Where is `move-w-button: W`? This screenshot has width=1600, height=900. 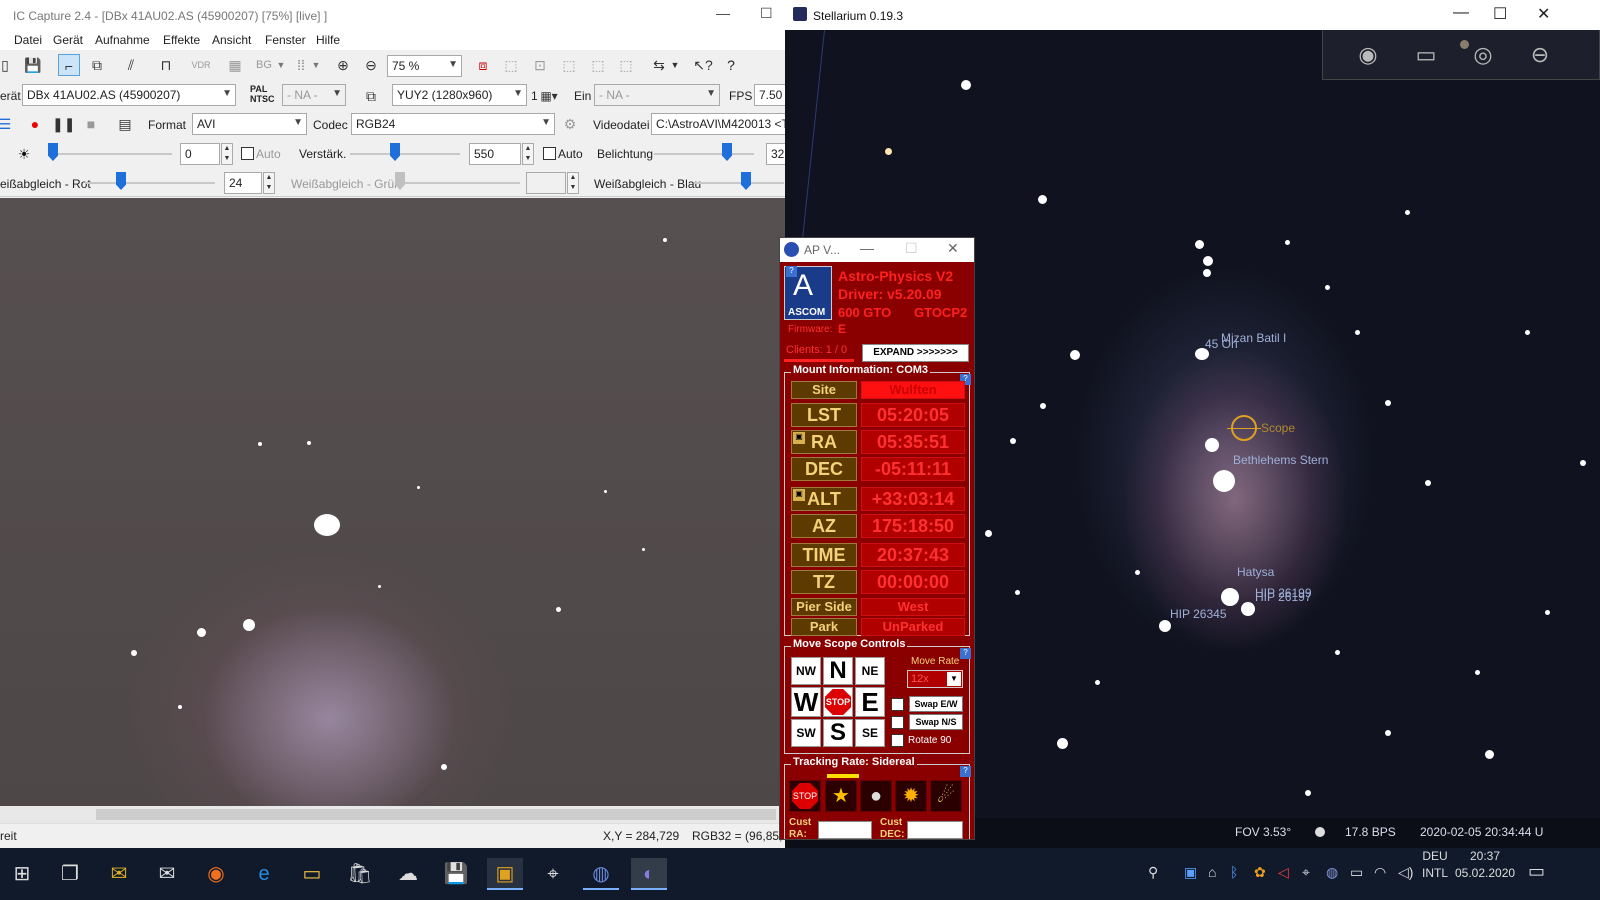 move-w-button: W is located at coordinates (806, 702).